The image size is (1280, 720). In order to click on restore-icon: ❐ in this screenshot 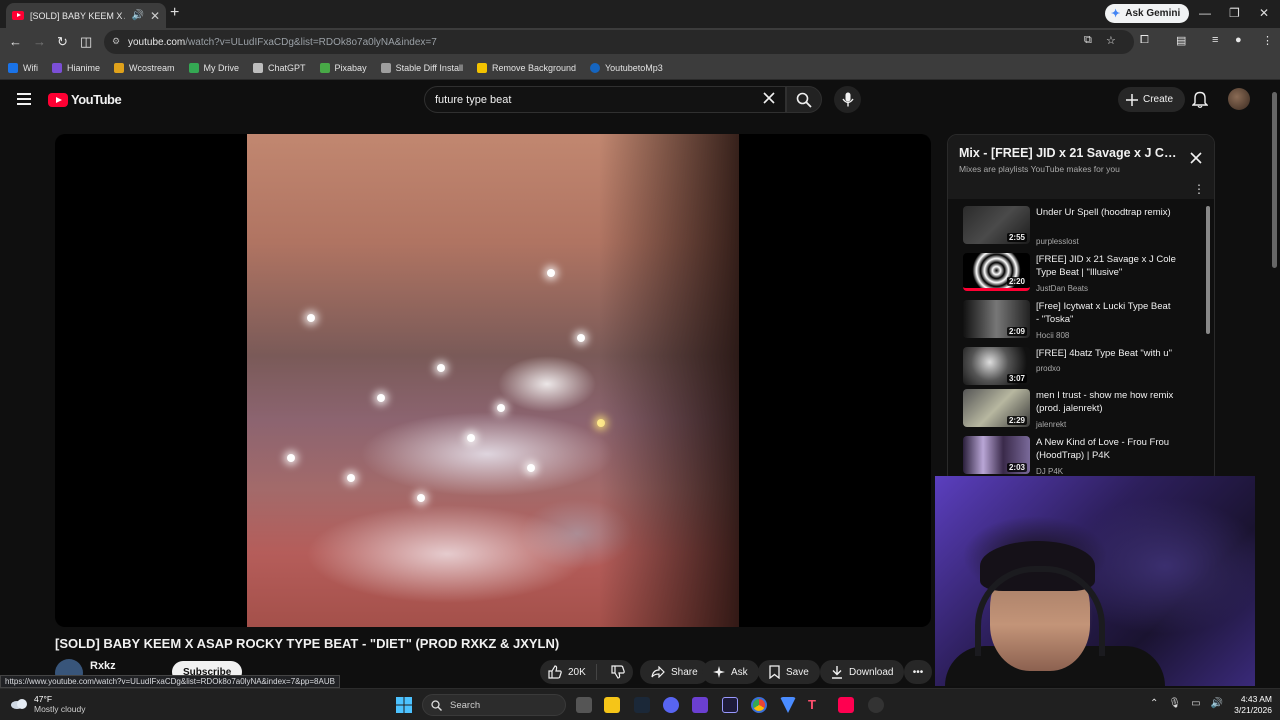, I will do `click(1234, 13)`.